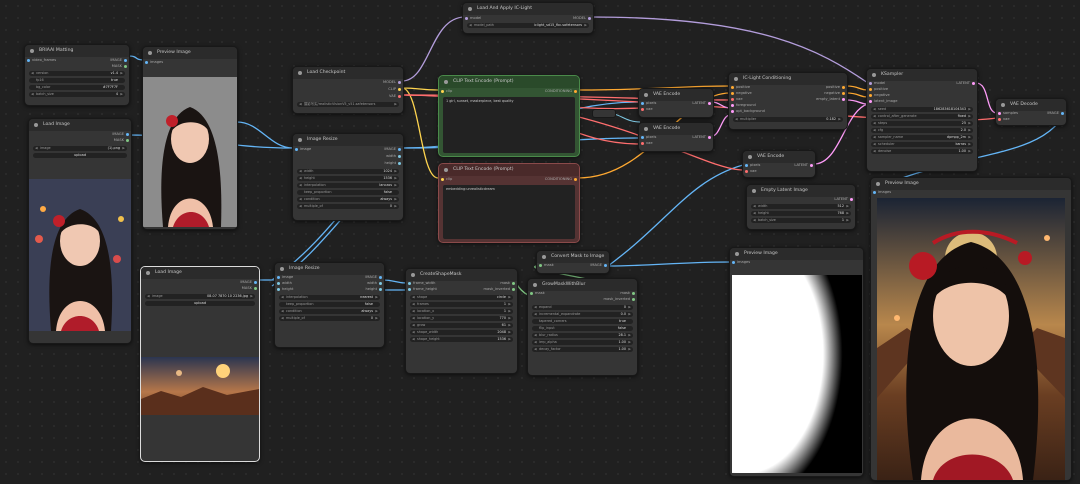  Describe the element at coordinates (676, 137) in the screenshot. I see `node-vae-encode: VAE Encode pixels vae LATENT` at that location.